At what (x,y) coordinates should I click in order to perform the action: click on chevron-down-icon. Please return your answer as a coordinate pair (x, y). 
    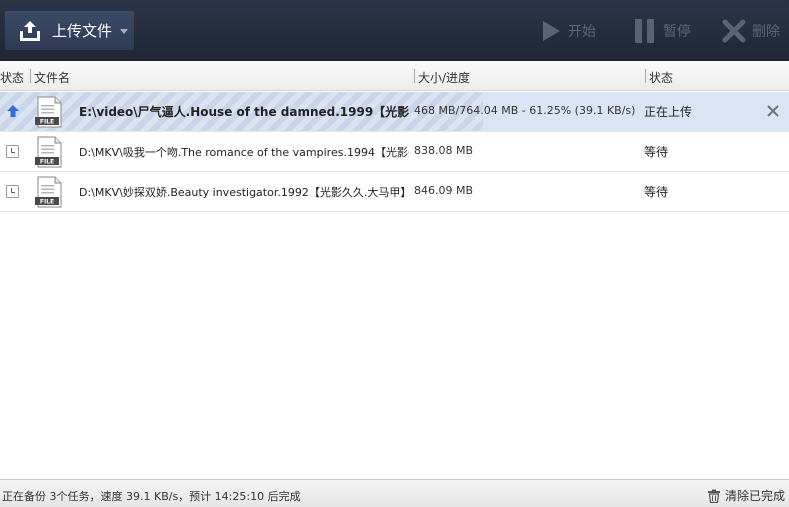
    Looking at the image, I should click on (124, 31).